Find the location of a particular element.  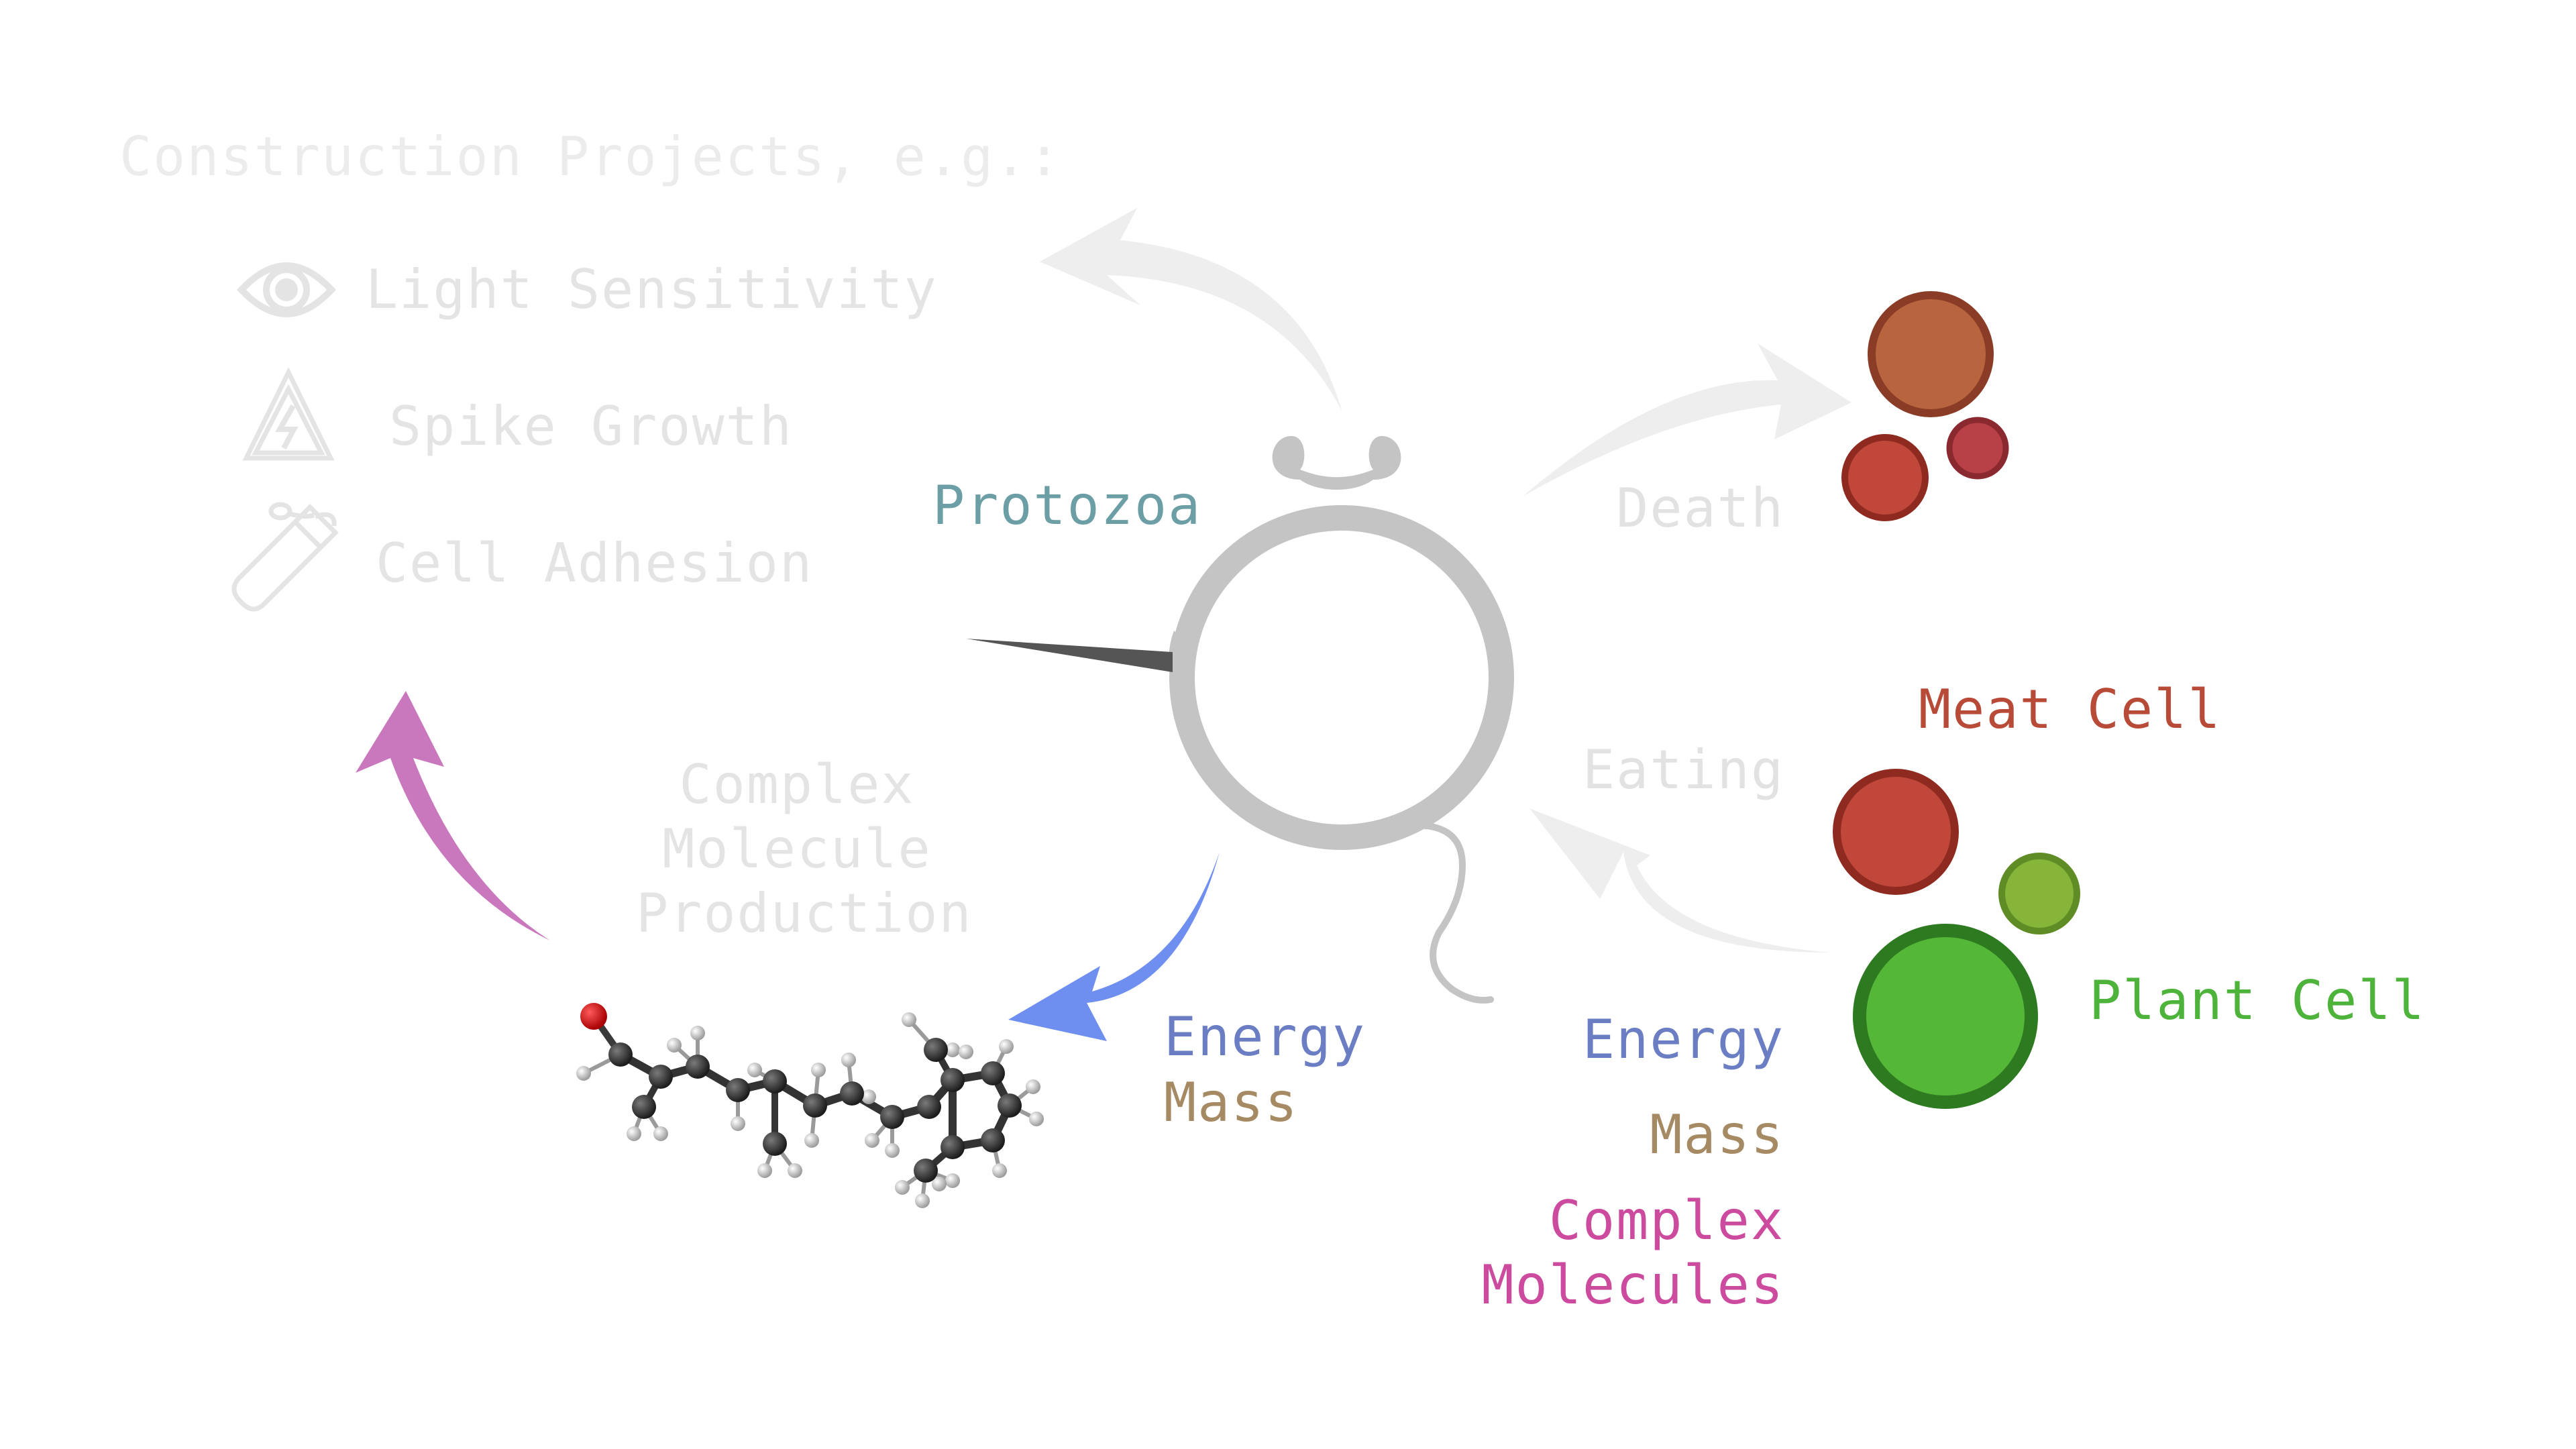

production-label-line1: Complex is located at coordinates (797, 784).